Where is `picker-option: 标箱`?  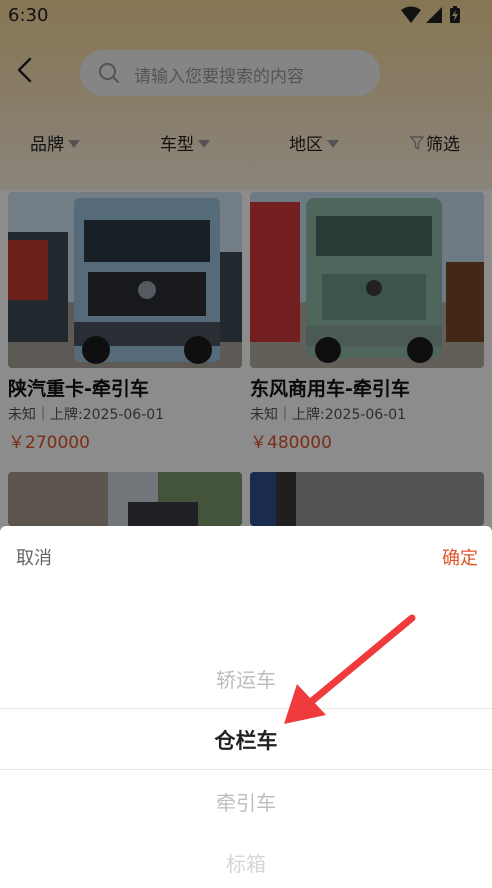
picker-option: 标箱 is located at coordinates (246, 862).